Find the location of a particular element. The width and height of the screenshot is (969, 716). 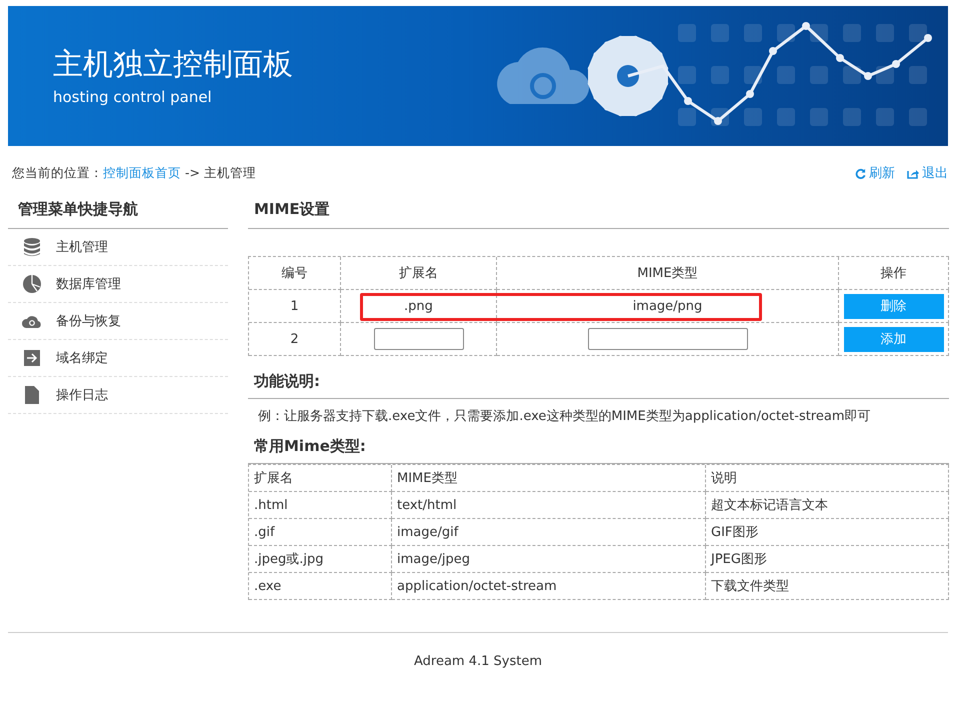

share-icon is located at coordinates (913, 173).